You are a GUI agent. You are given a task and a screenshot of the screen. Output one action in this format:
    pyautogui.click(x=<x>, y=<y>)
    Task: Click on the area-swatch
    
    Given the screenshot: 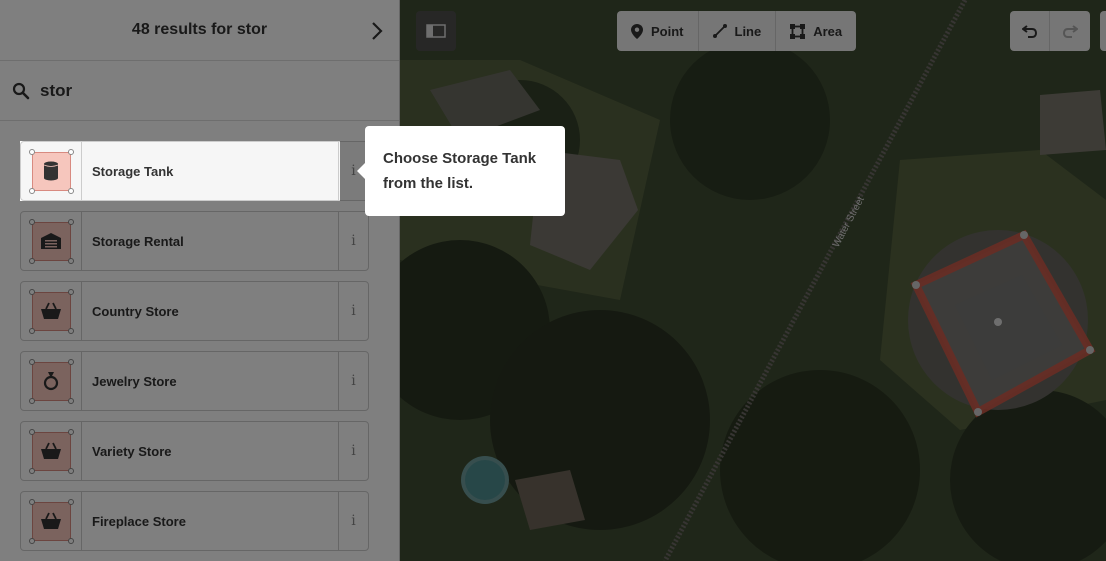 What is the action you would take?
    pyautogui.click(x=51, y=171)
    